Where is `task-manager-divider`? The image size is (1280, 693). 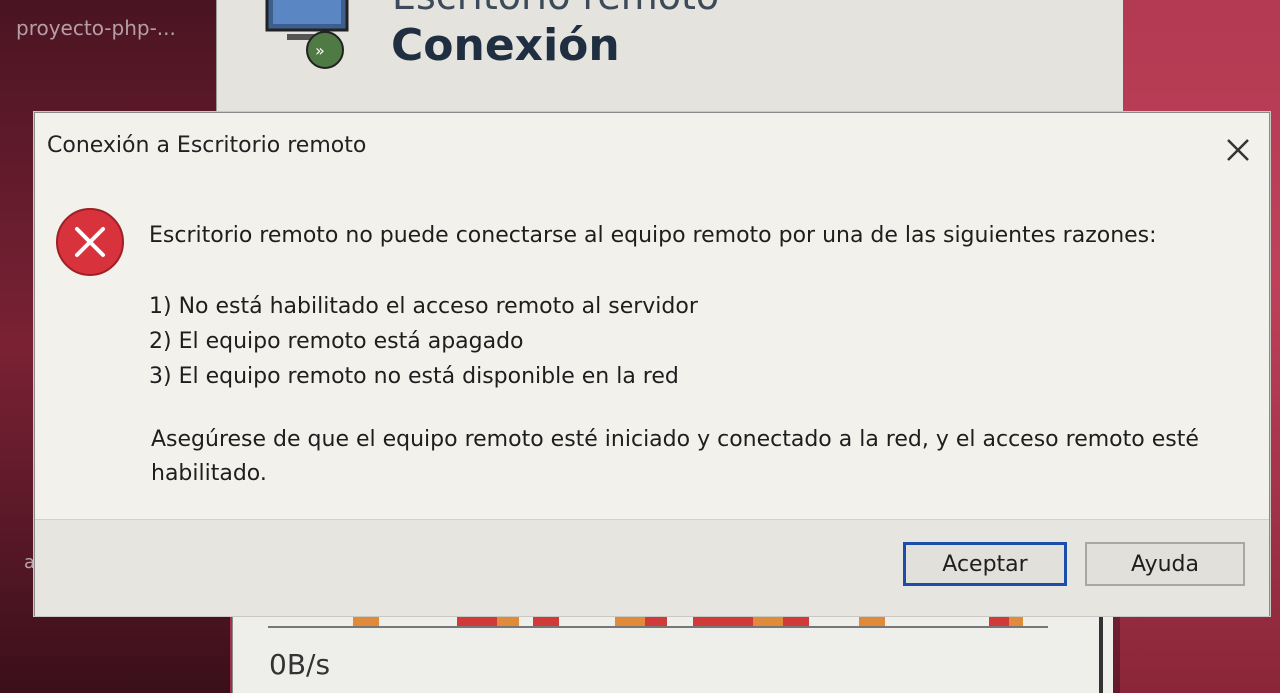
task-manager-divider is located at coordinates (1101, 650).